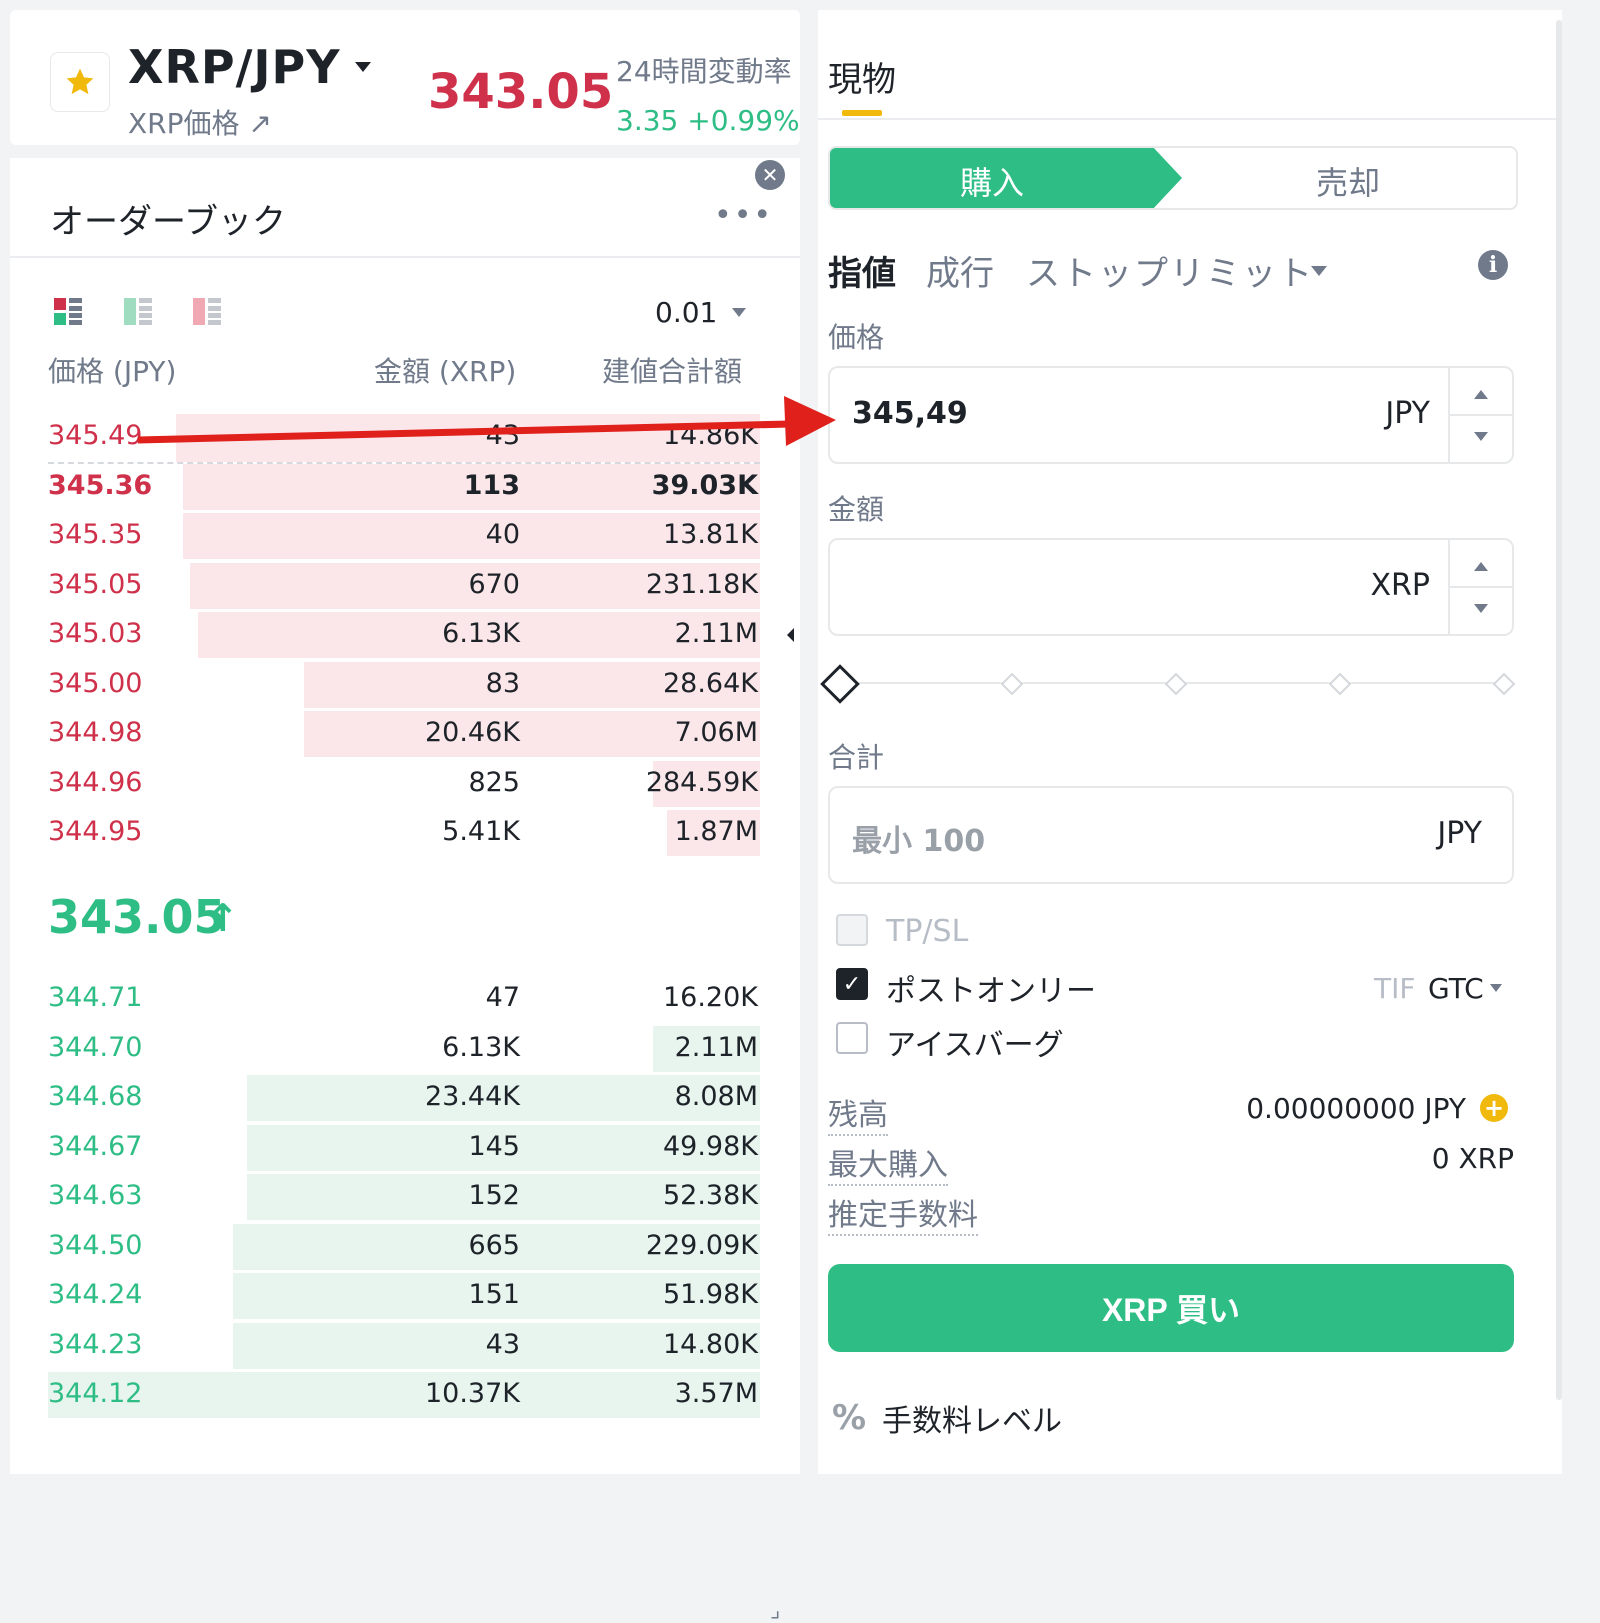  What do you see at coordinates (862, 113) in the screenshot?
I see `active-tab-indicator` at bounding box center [862, 113].